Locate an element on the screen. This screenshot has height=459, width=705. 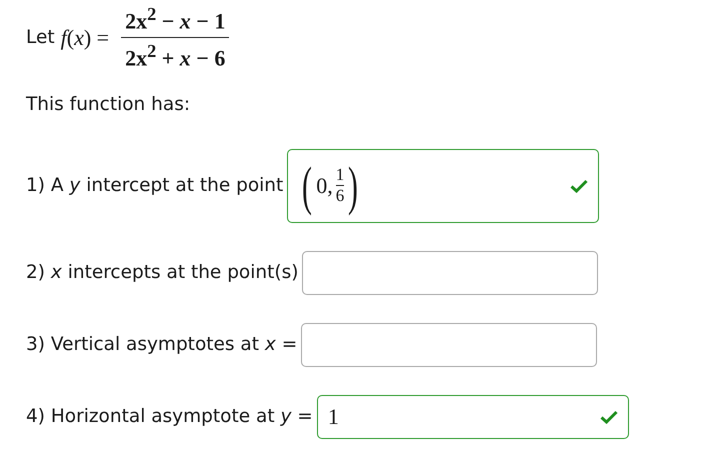
question-prompt: 1) A y intercept at the point is located at coordinates (155, 185).